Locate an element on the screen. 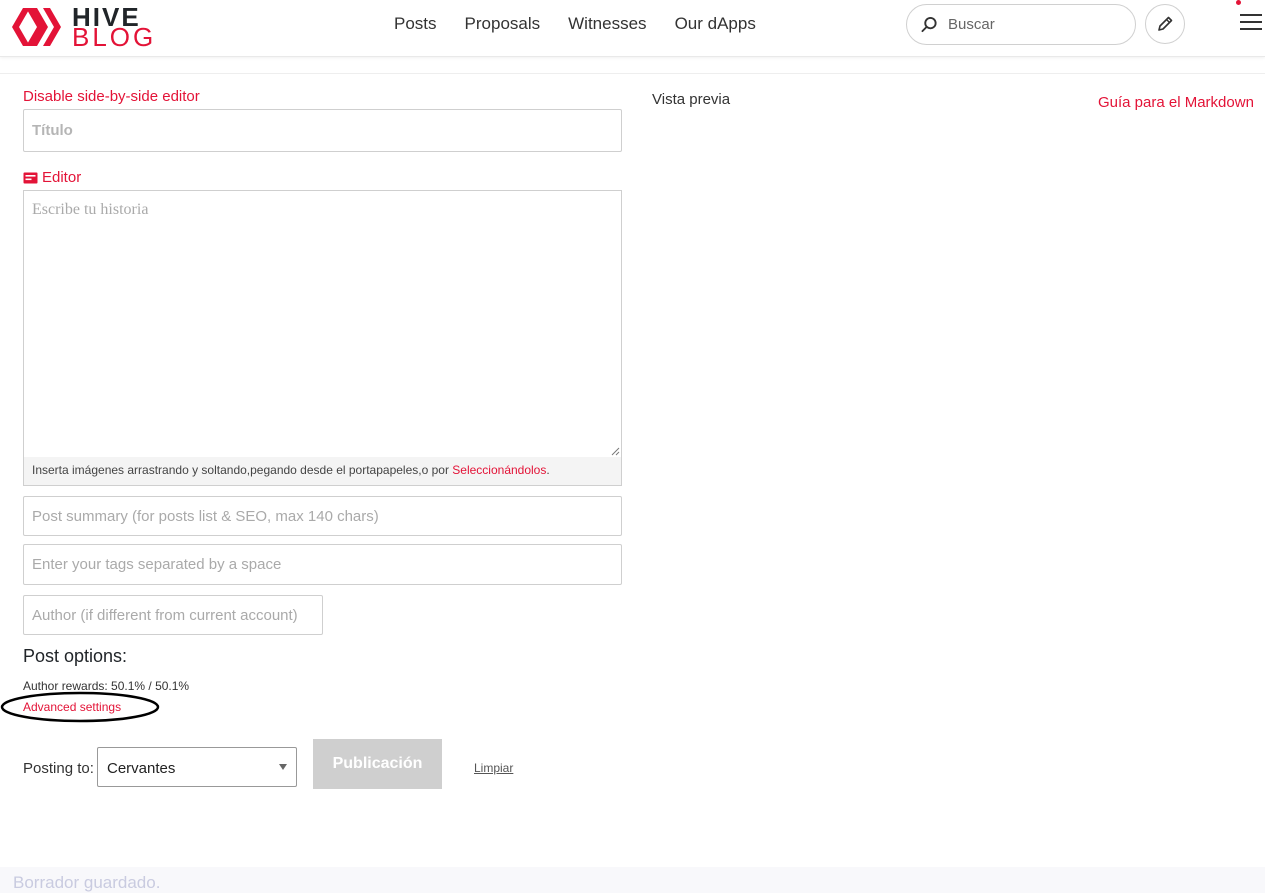 The image size is (1265, 893). body-editor is located at coordinates (322, 324).